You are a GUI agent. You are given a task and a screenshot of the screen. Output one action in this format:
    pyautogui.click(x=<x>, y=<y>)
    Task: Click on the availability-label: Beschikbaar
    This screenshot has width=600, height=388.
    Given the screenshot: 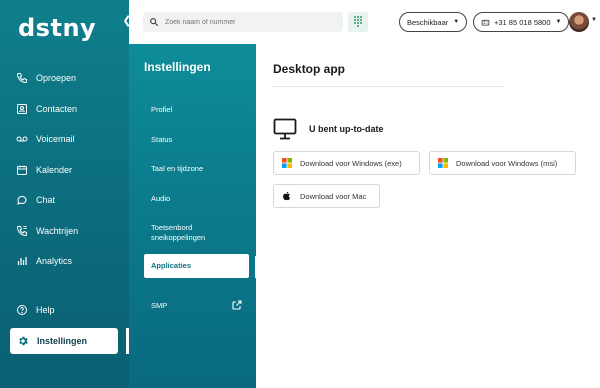 What is the action you would take?
    pyautogui.click(x=428, y=22)
    